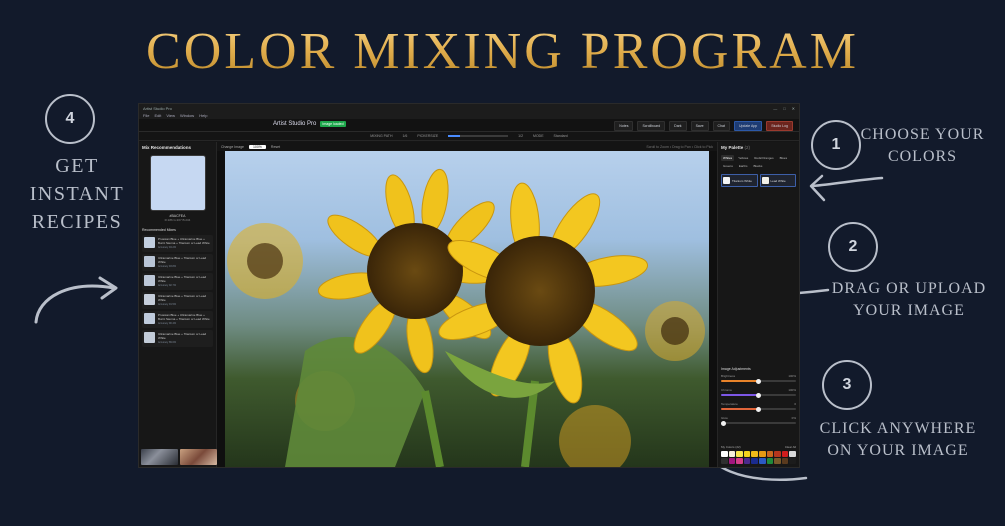 Image resolution: width=1005 pixels, height=526 pixels. What do you see at coordinates (167, 266) in the screenshot?
I see `recipe-detail: Accuracy 93.8%` at bounding box center [167, 266].